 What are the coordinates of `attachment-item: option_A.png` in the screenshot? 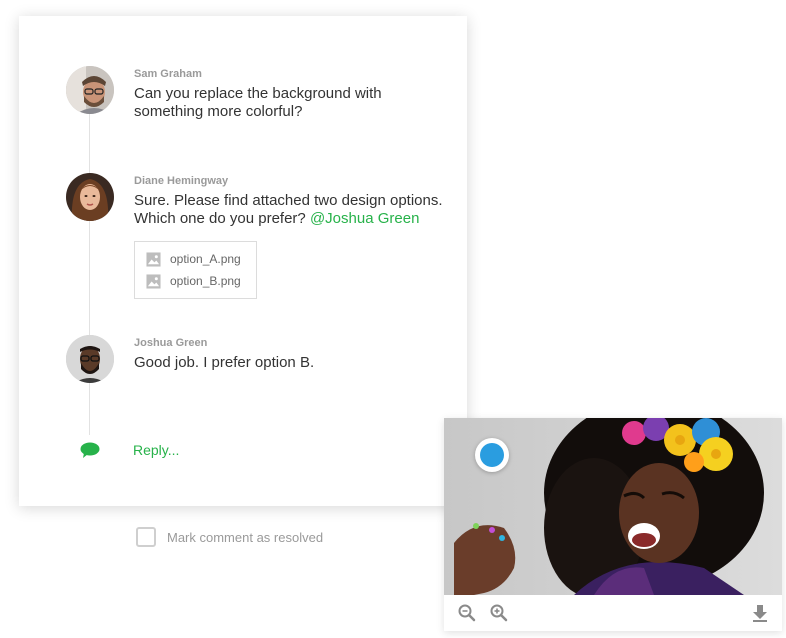 It's located at (196, 259).